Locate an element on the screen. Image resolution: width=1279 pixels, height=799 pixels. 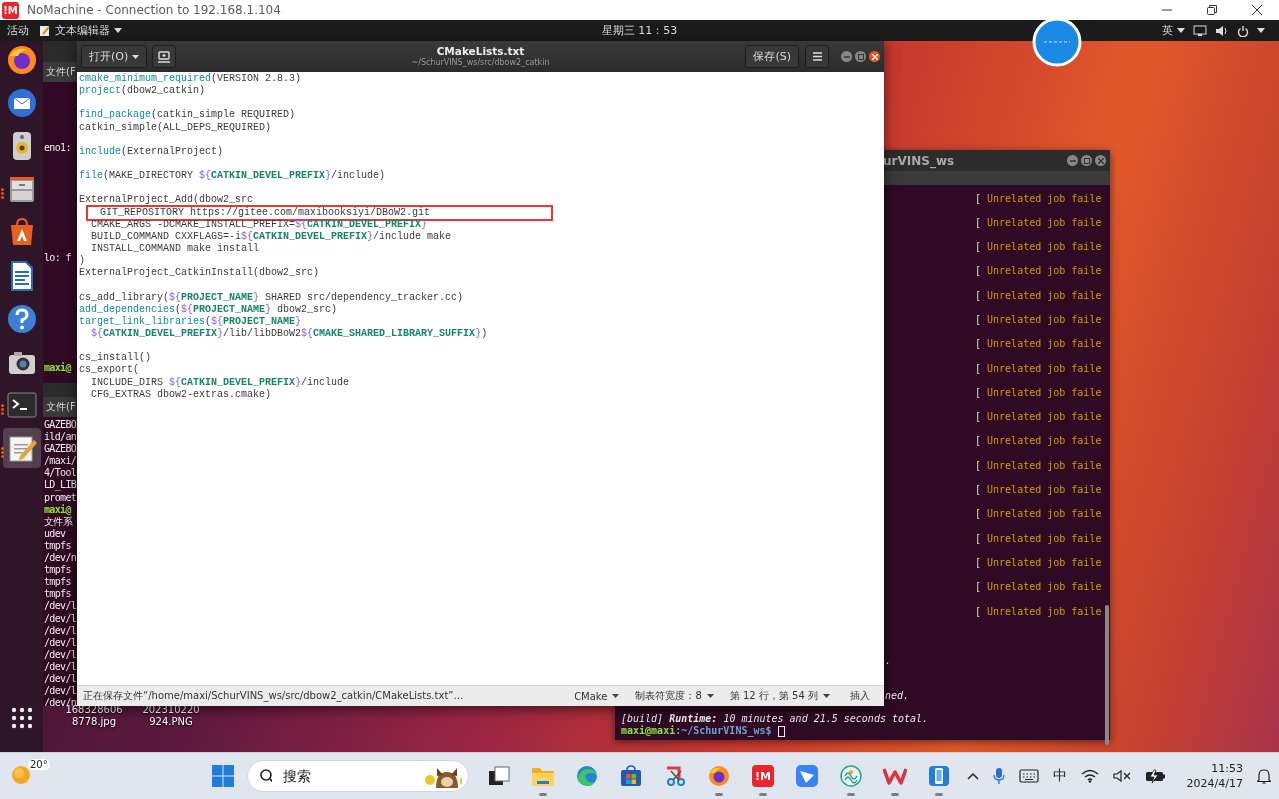
prompt-user: maxi@maxi is located at coordinates (648, 730).